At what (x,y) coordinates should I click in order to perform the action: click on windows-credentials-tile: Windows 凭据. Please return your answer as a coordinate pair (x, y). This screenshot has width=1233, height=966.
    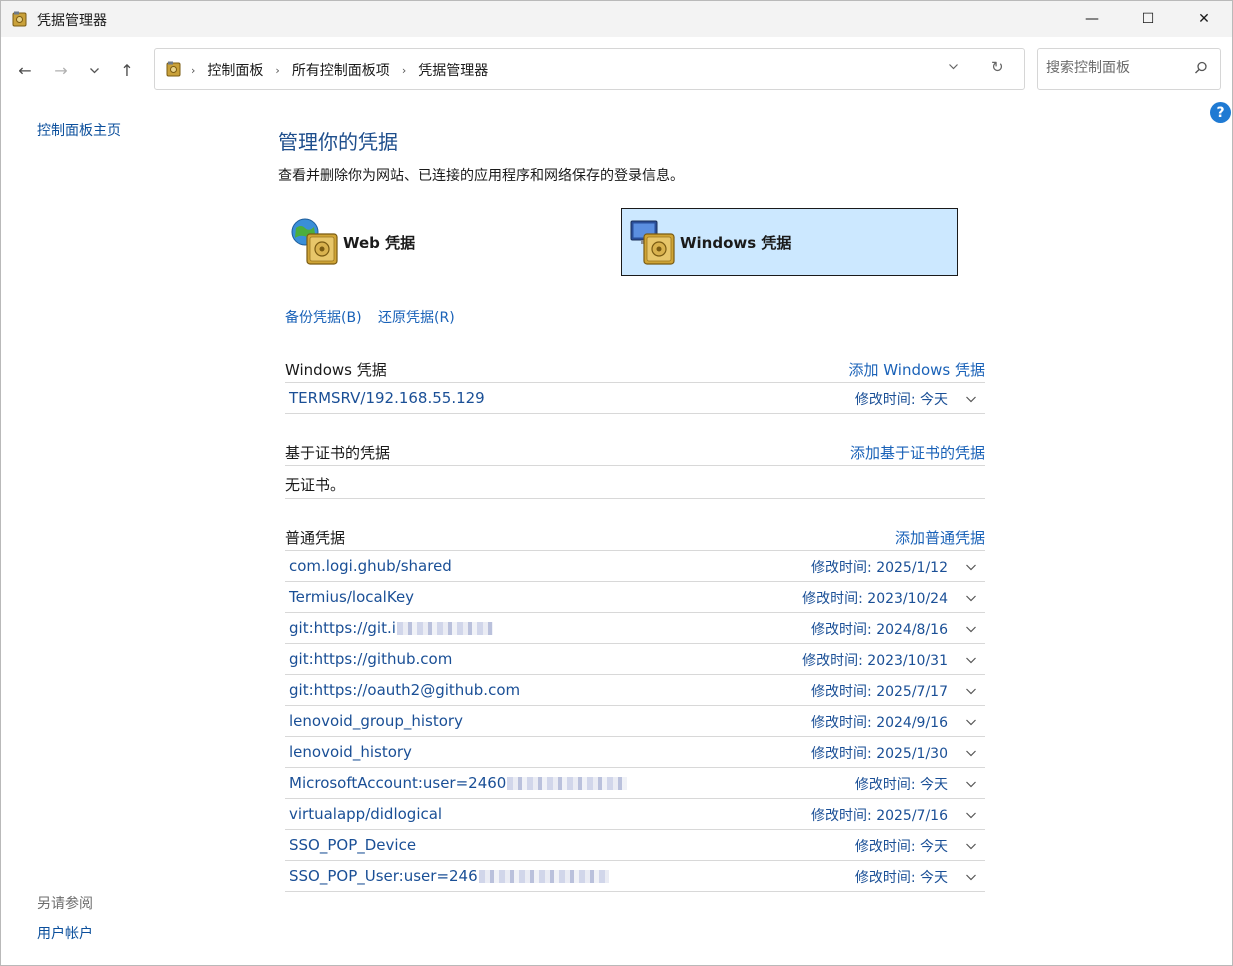
    Looking at the image, I should click on (789, 242).